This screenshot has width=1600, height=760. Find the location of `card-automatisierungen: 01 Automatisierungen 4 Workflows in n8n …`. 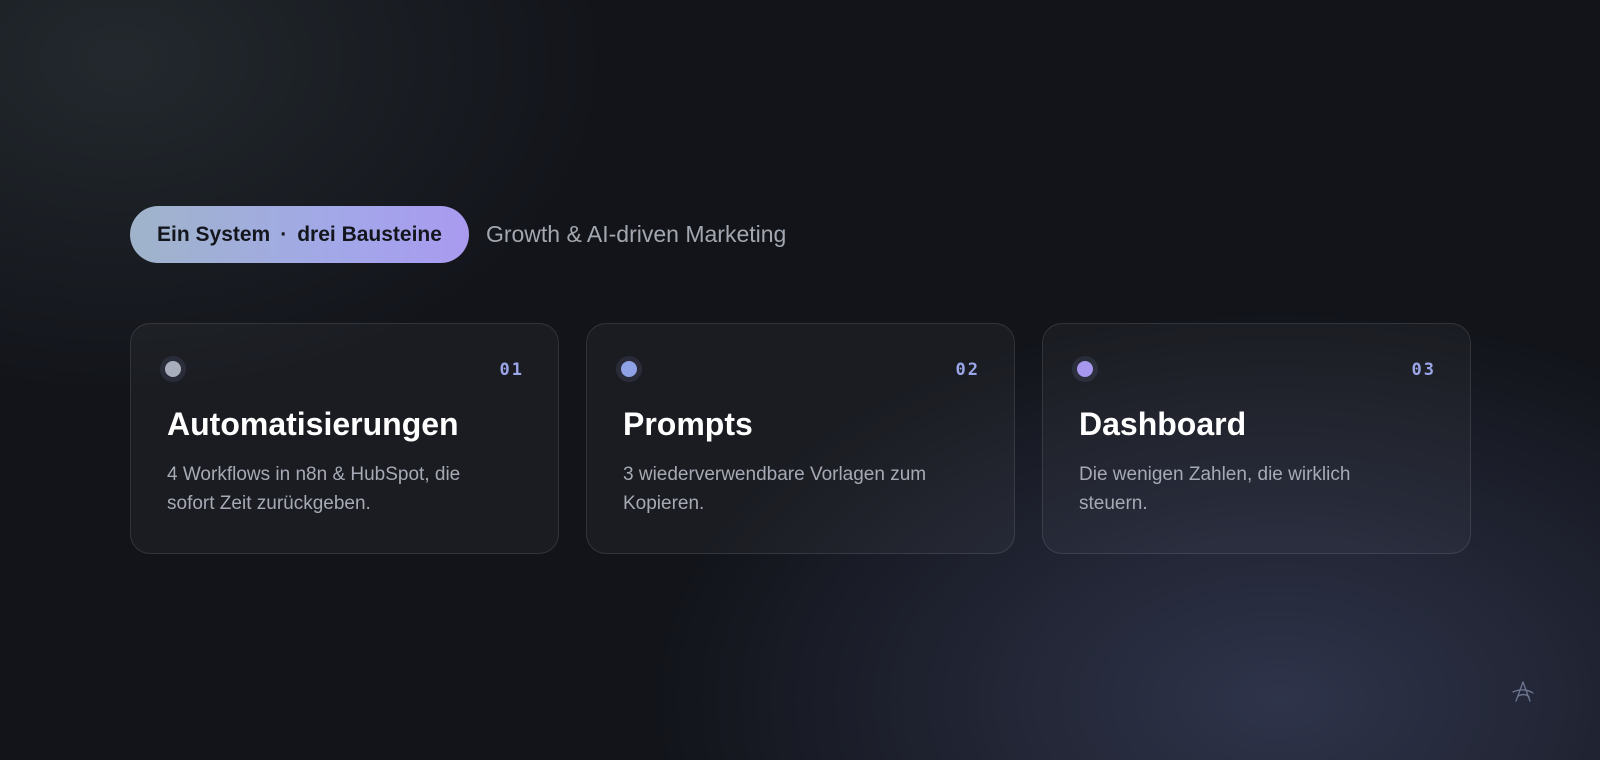

card-automatisierungen: 01 Automatisierungen 4 Workflows in n8n … is located at coordinates (344, 438).